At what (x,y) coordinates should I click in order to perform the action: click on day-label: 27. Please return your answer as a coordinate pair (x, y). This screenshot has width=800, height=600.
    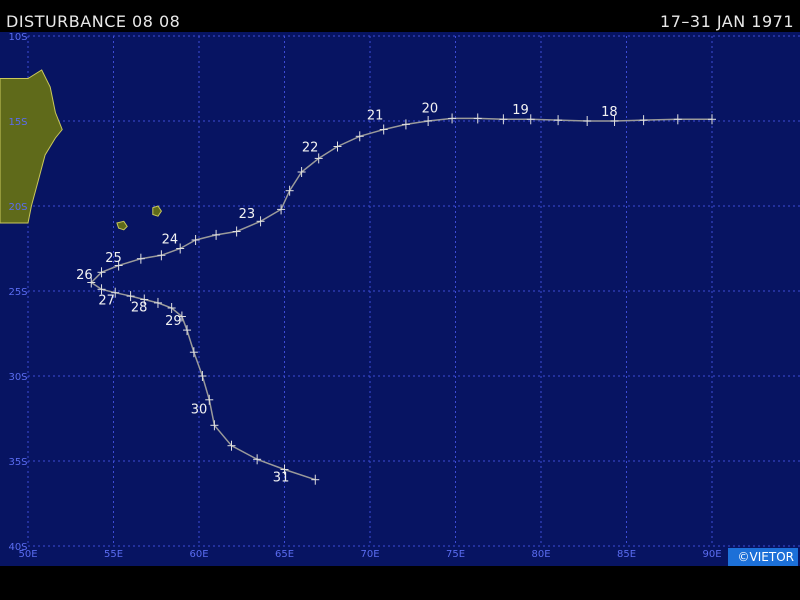
    Looking at the image, I should click on (106, 301).